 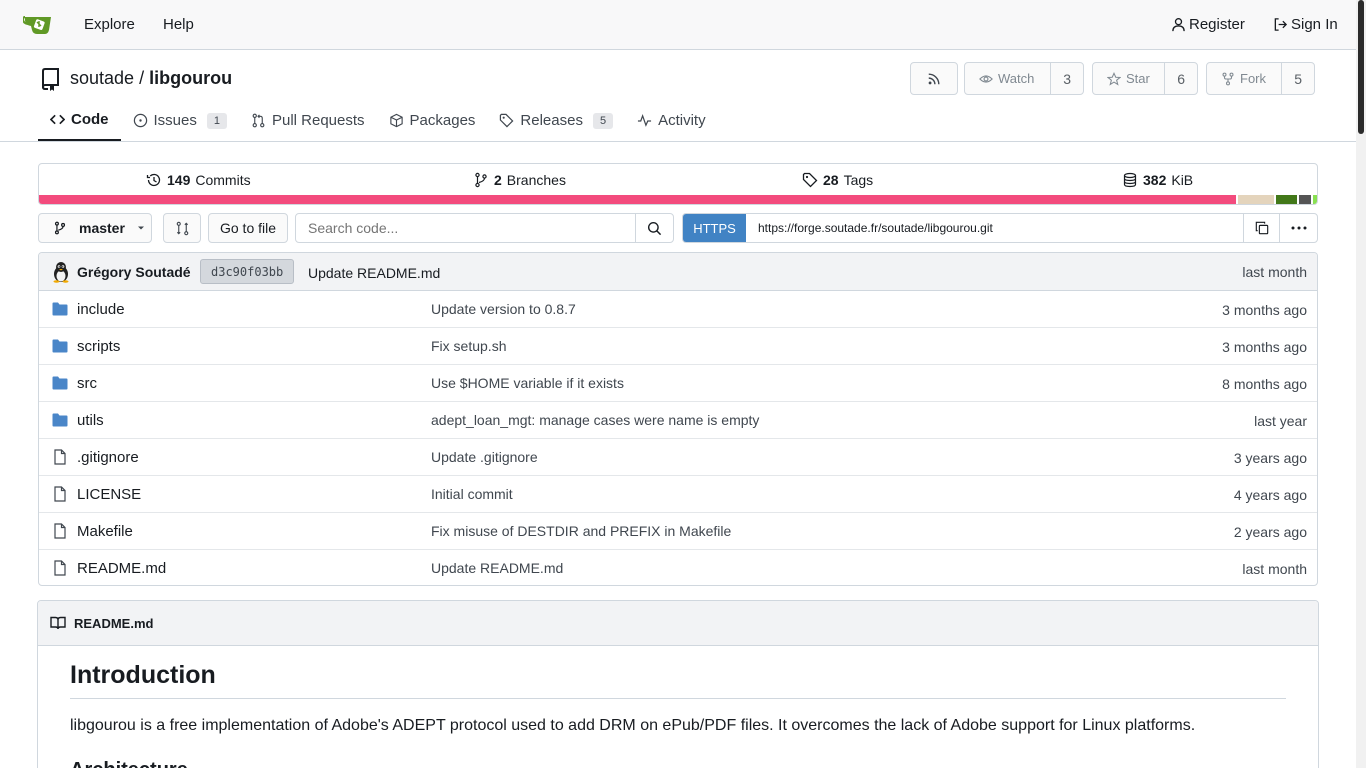 I want to click on copy-url-button, so click(x=1261, y=228).